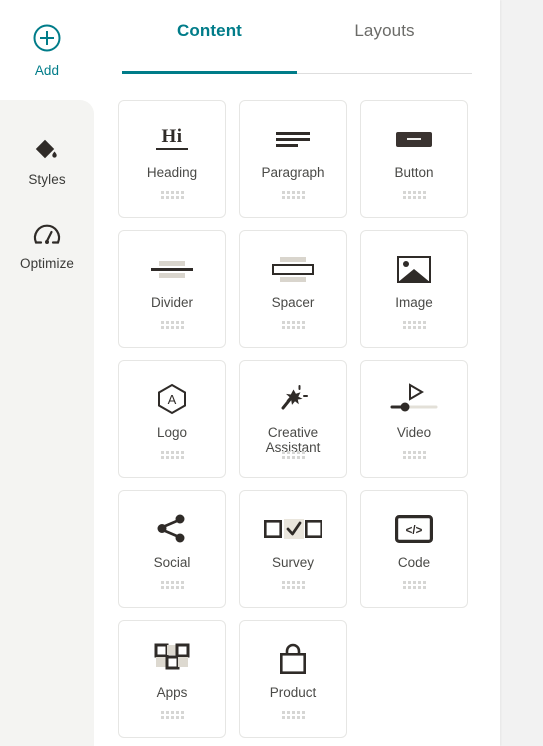 Image resolution: width=543 pixels, height=746 pixels. I want to click on block-card-creative-assistant: Creative Assistant, so click(293, 419).